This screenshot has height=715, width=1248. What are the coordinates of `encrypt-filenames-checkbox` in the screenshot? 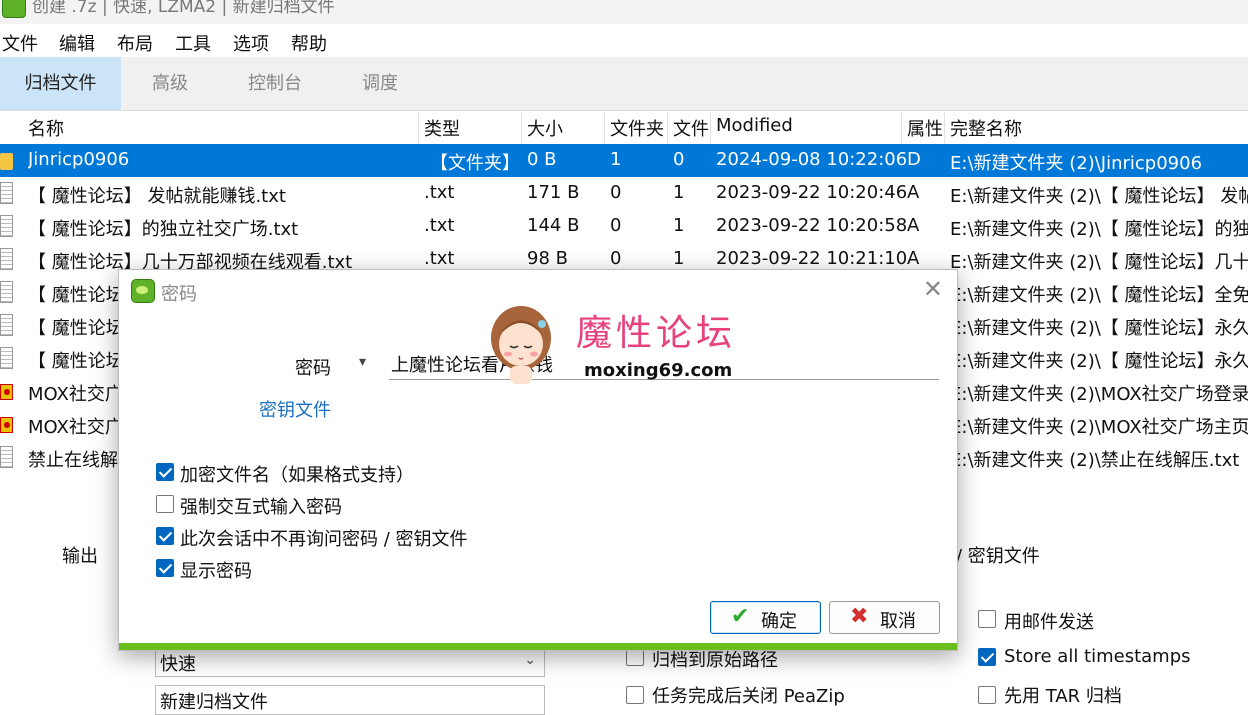 It's located at (165, 472).